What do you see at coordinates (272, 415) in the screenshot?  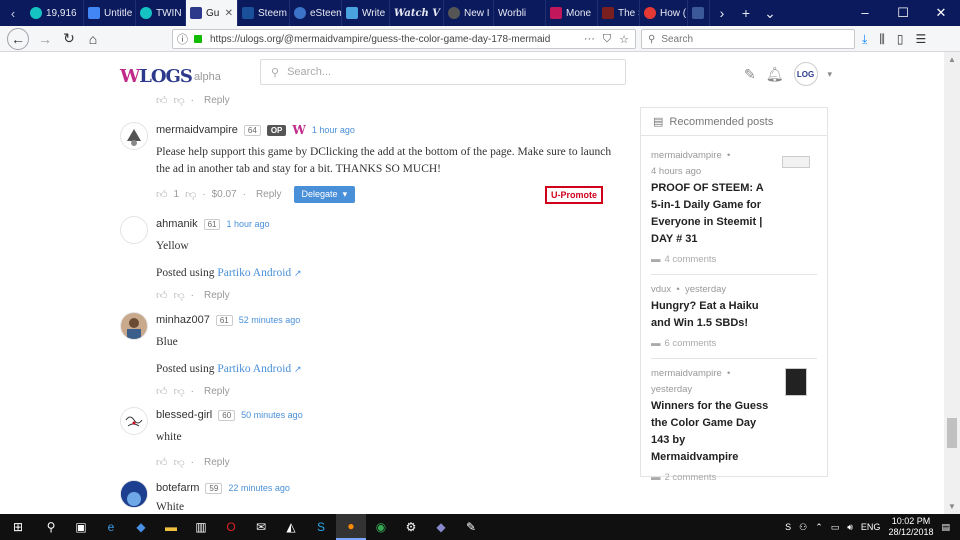 I see `comment-timestamp: 50 minutes ago` at bounding box center [272, 415].